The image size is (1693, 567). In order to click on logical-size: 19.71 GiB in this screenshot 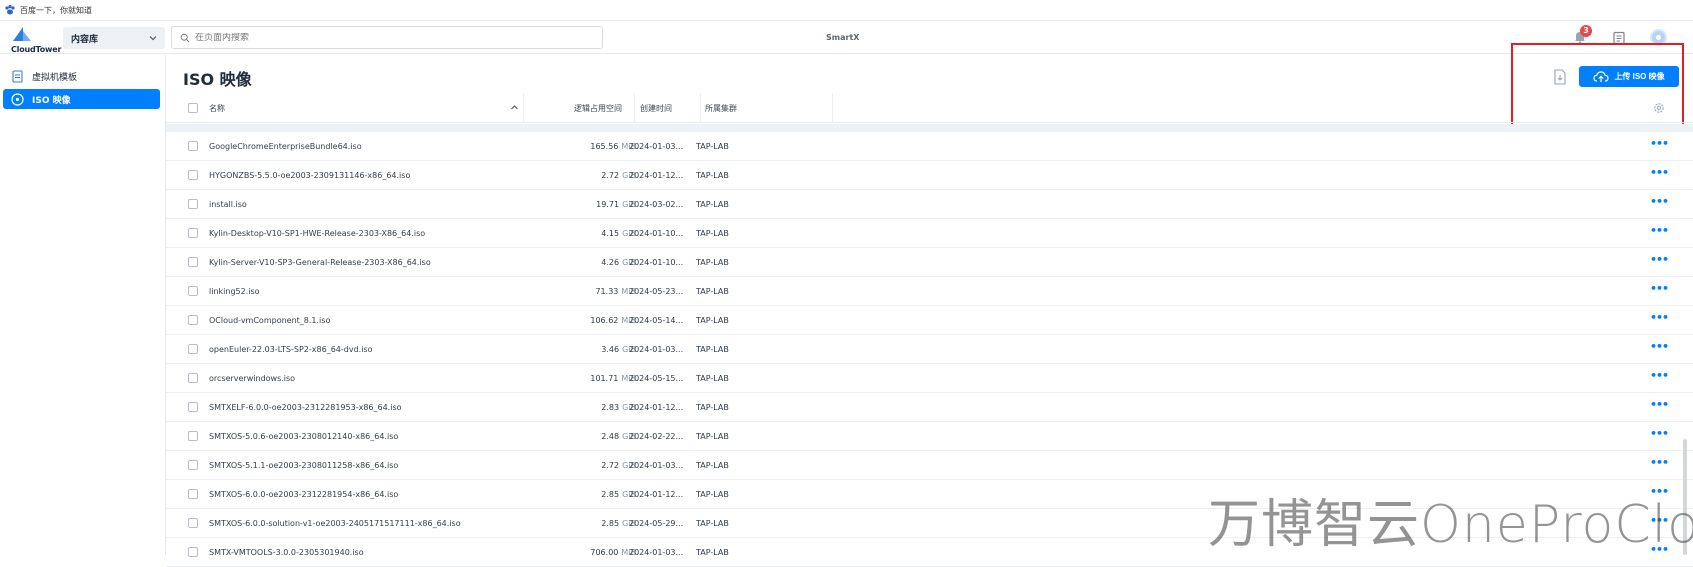, I will do `click(580, 204)`.